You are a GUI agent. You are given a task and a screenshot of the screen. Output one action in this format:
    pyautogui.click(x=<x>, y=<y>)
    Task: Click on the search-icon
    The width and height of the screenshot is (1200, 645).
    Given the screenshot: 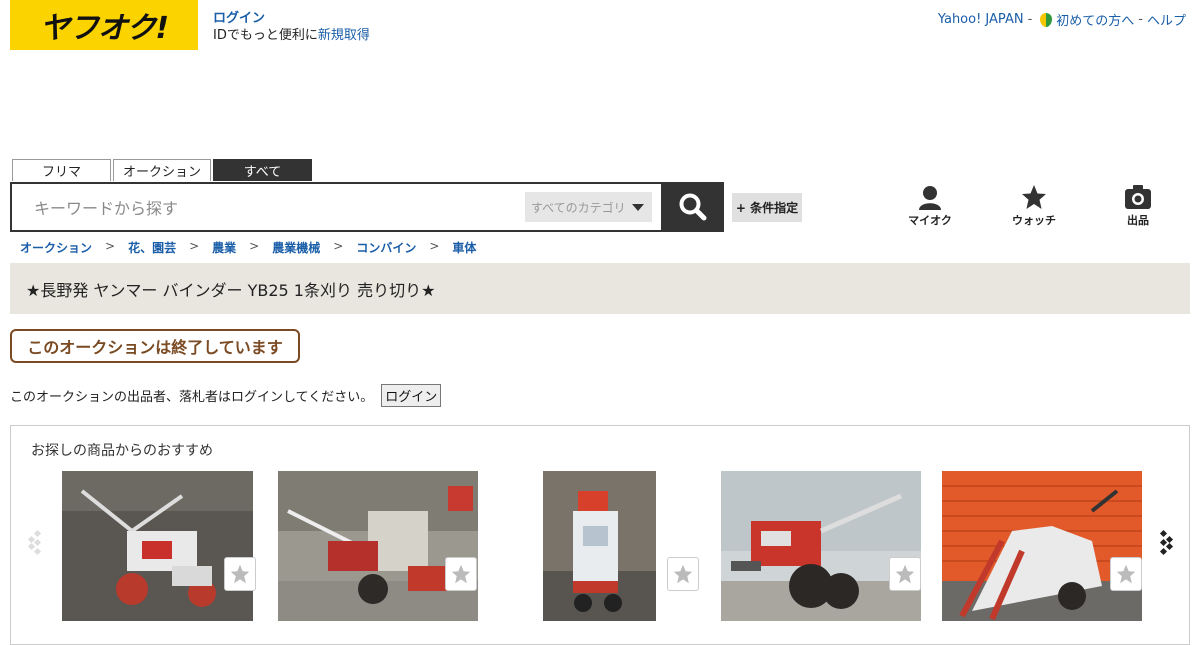 What is the action you would take?
    pyautogui.click(x=693, y=207)
    